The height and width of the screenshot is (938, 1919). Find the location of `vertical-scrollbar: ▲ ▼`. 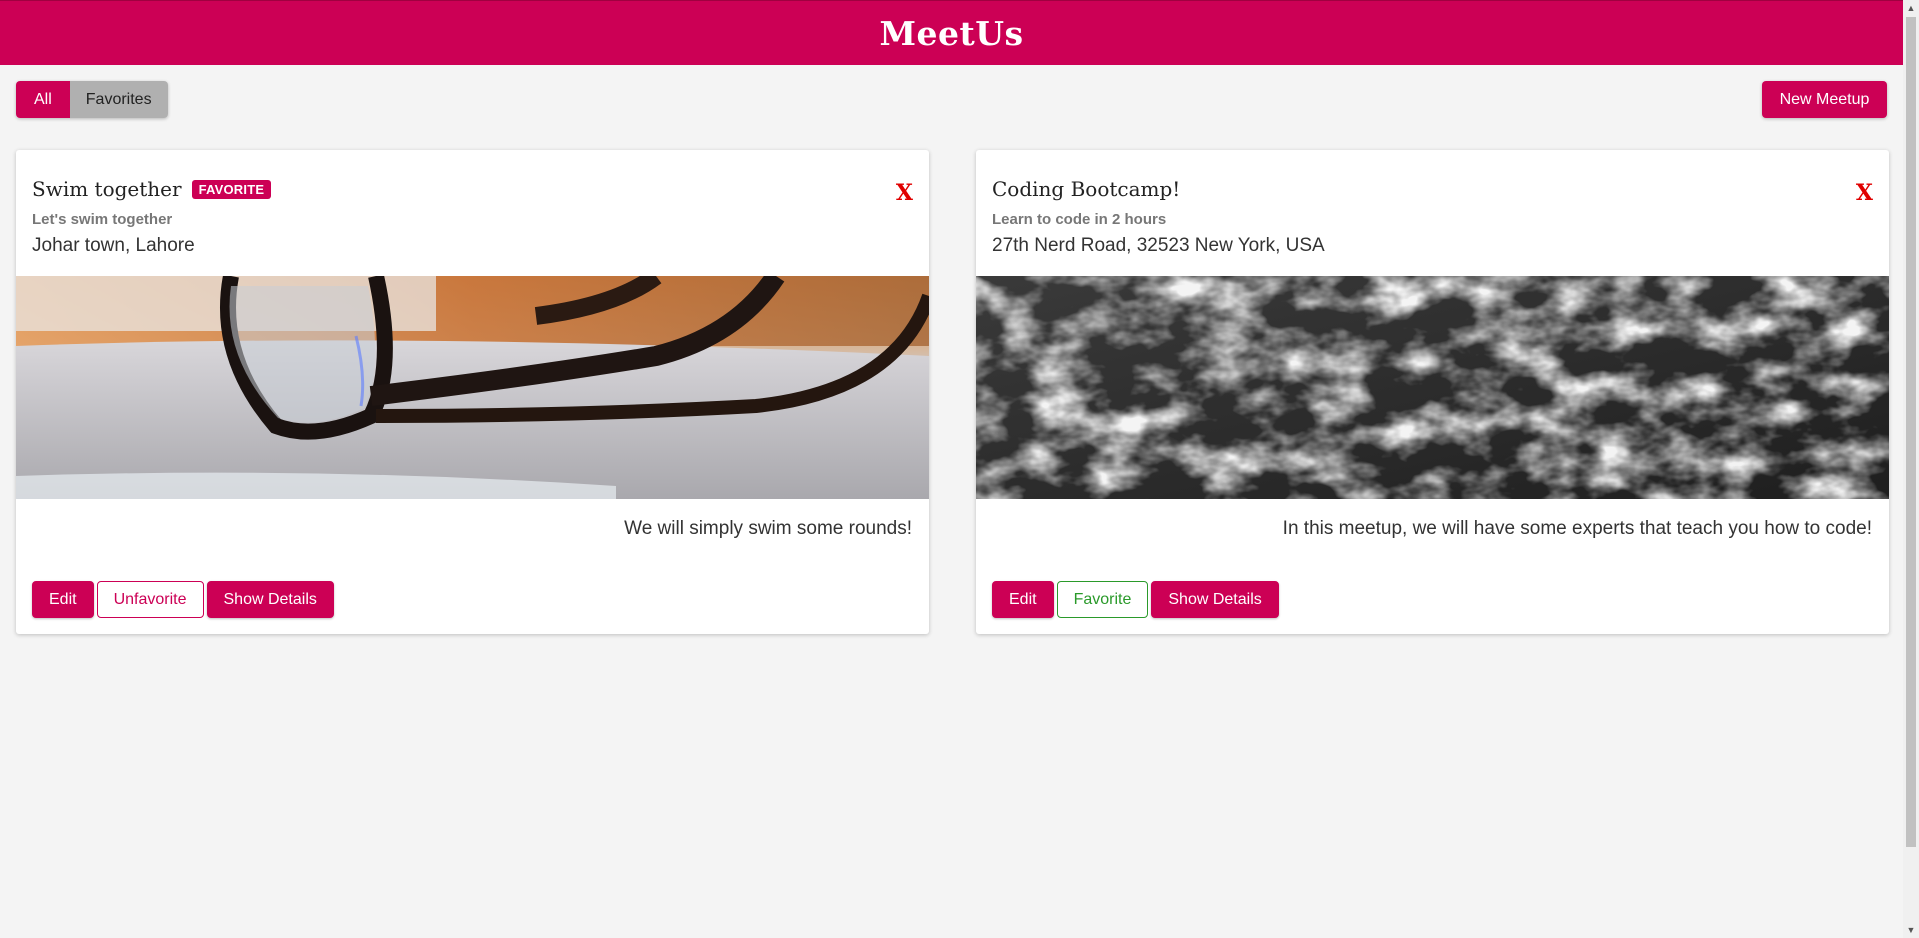

vertical-scrollbar: ▲ ▼ is located at coordinates (1911, 469).